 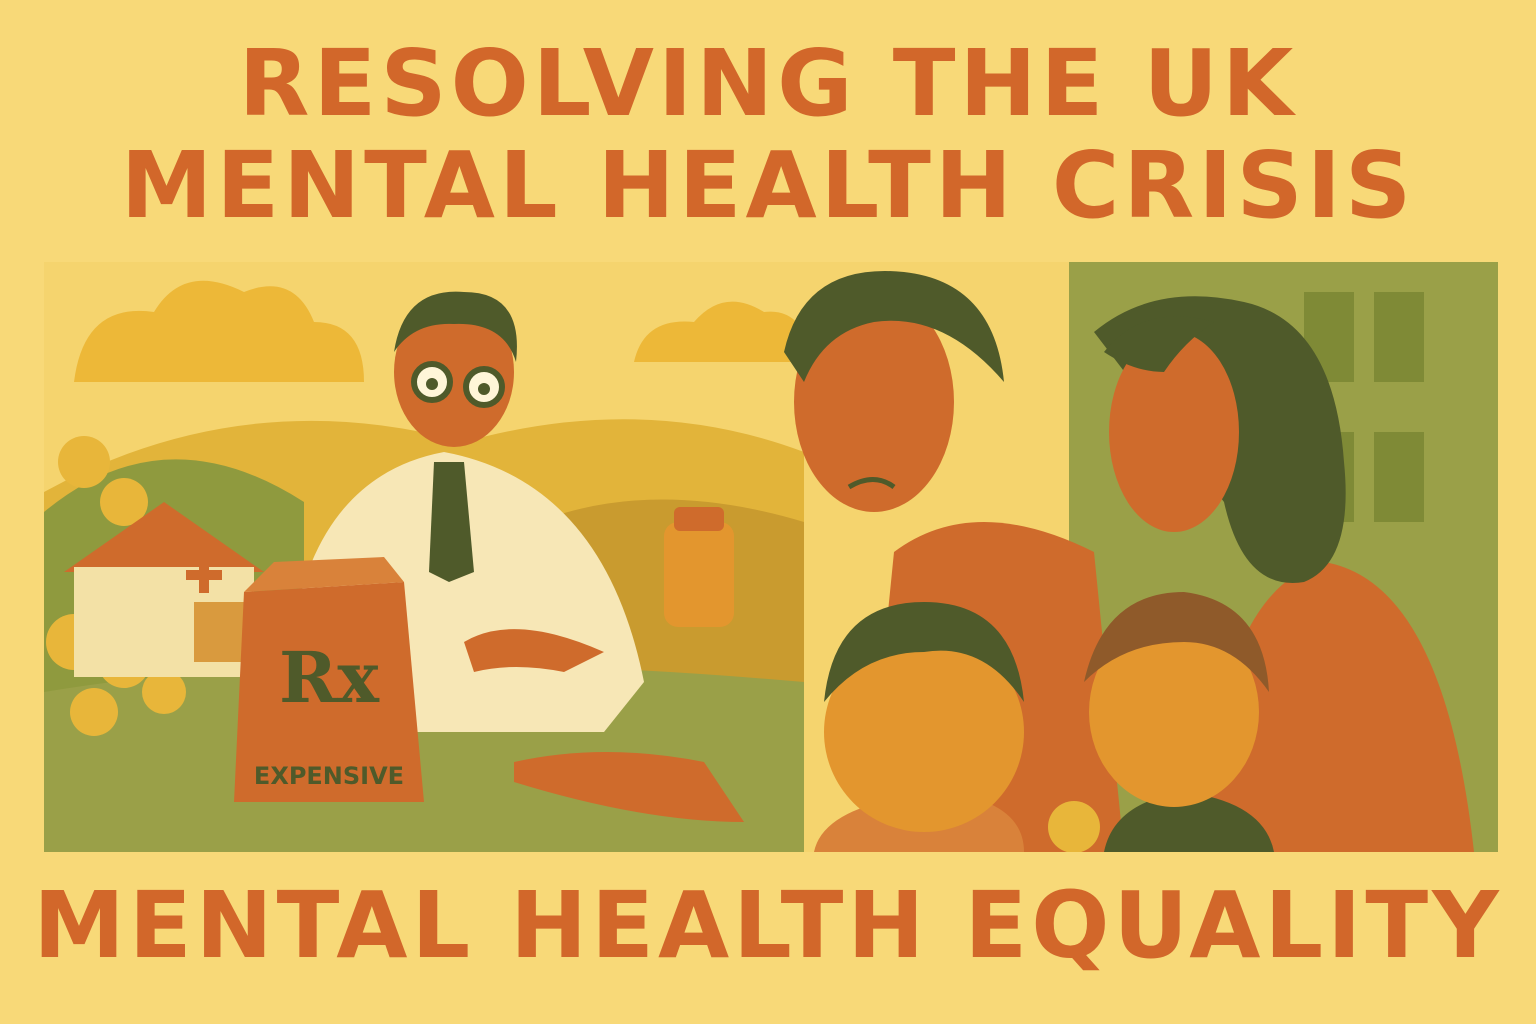 What do you see at coordinates (768, 925) in the screenshot?
I see `footer-title: MENTAL HEALTH EQUALITY` at bounding box center [768, 925].